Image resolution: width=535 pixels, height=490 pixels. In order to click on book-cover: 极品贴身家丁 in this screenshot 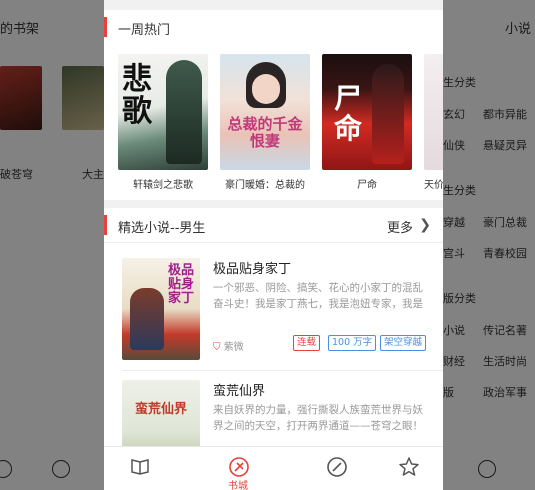, I will do `click(161, 309)`.